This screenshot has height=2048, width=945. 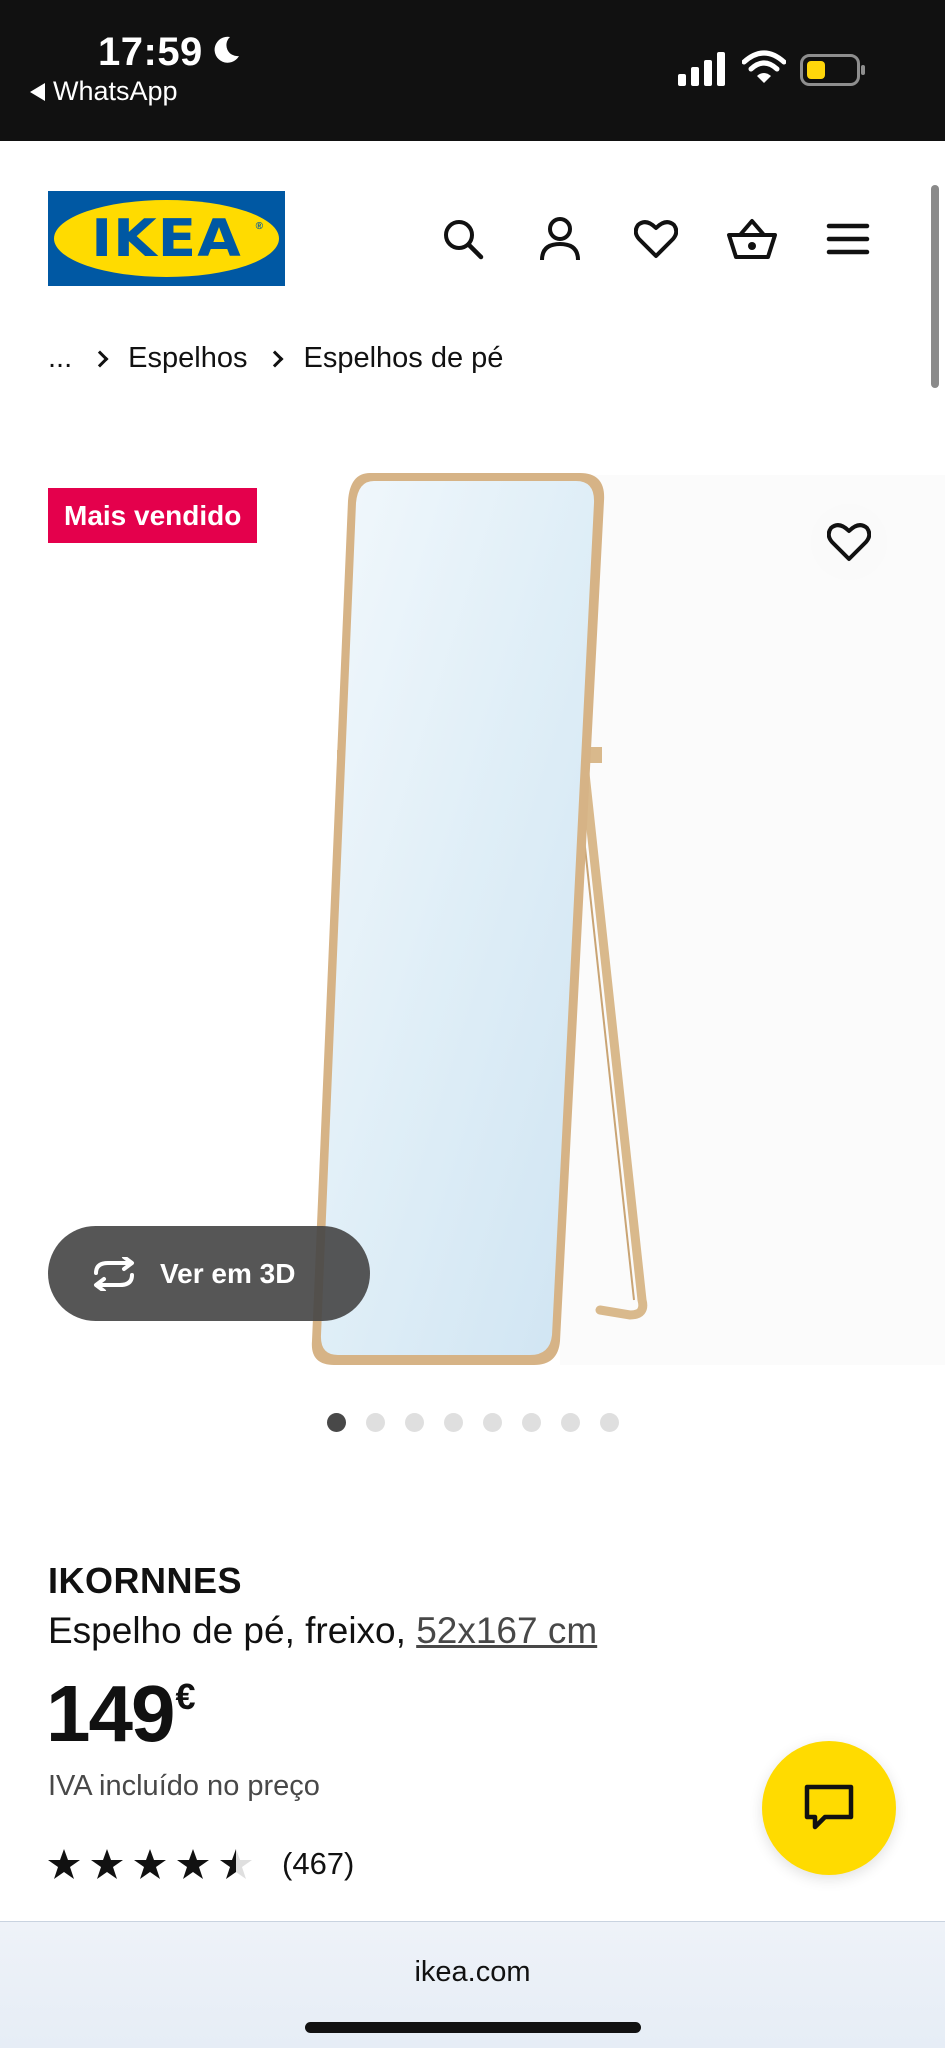 I want to click on breadcrumb-item-espelhos-de-pe: Espelhos de pé, so click(x=403, y=358).